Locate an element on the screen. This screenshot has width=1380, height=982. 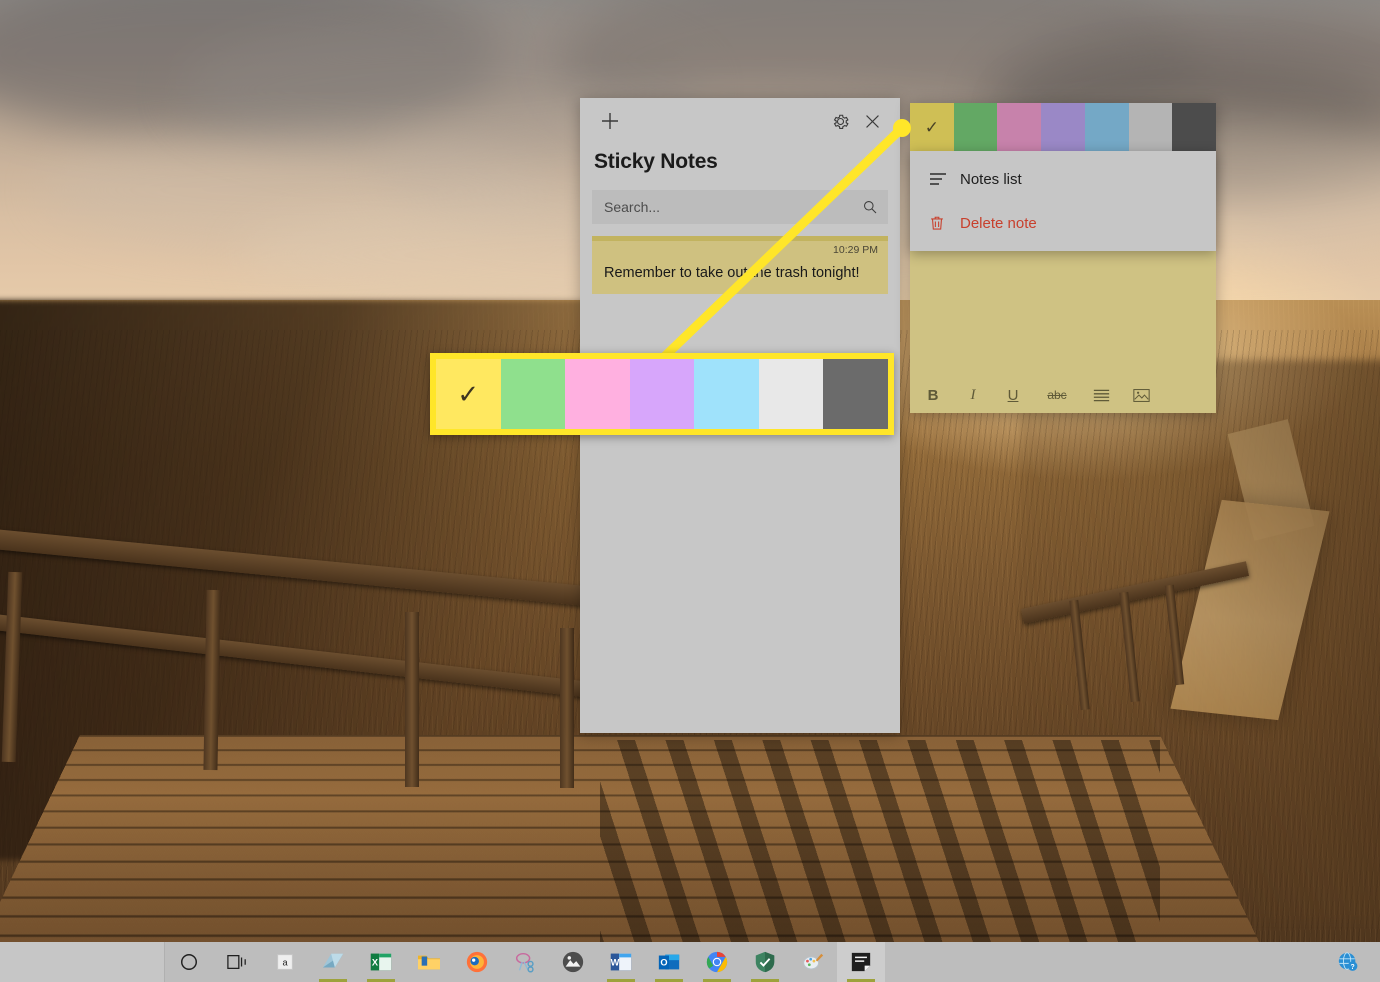
snip-sketch-icon is located at coordinates (525, 962).